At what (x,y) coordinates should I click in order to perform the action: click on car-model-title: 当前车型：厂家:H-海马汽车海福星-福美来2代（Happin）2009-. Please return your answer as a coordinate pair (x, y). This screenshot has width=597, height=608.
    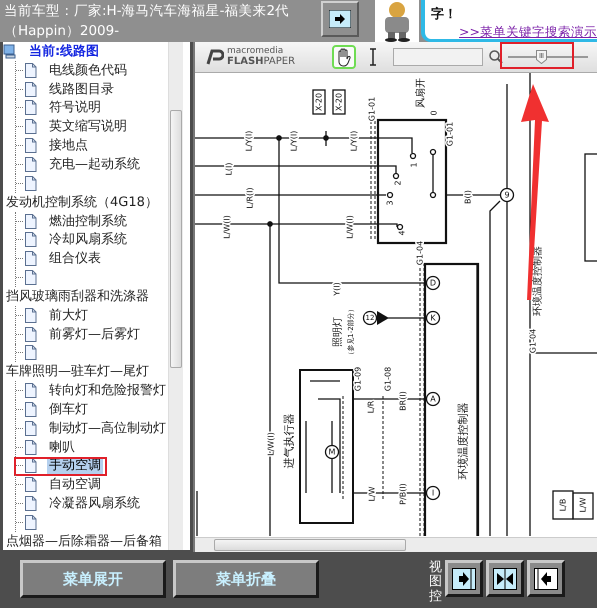
    Looking at the image, I should click on (146, 21).